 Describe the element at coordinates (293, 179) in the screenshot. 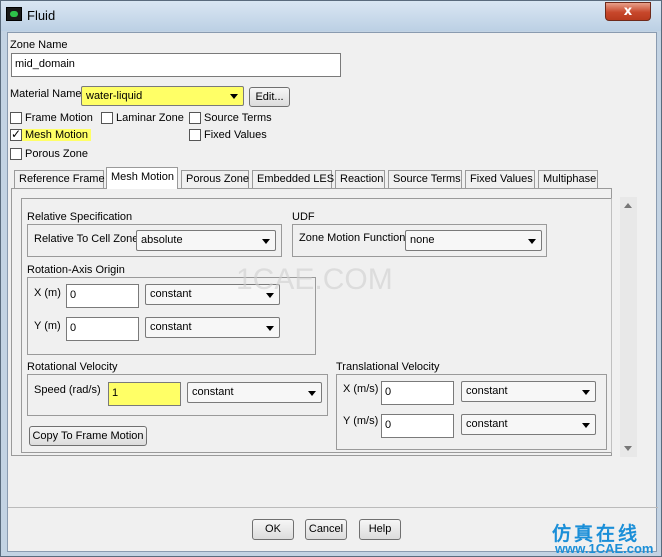

I see `tab-embedded-les: Embedded LES` at that location.